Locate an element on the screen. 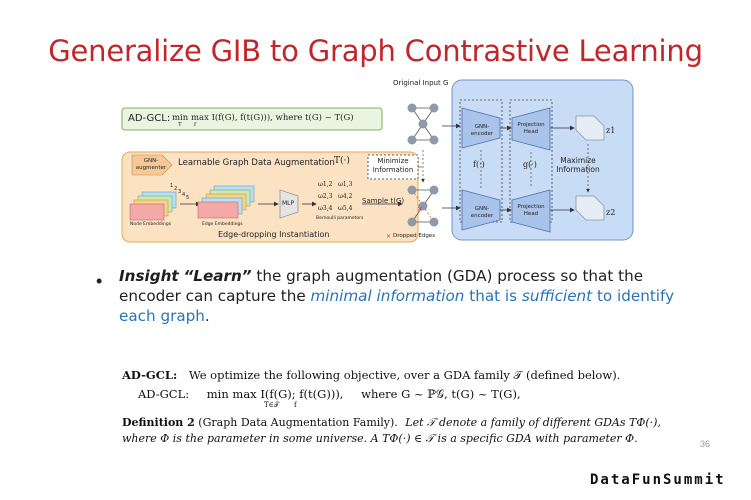 The height and width of the screenshot is (500, 751). node-number-2: 2 is located at coordinates (176, 189).